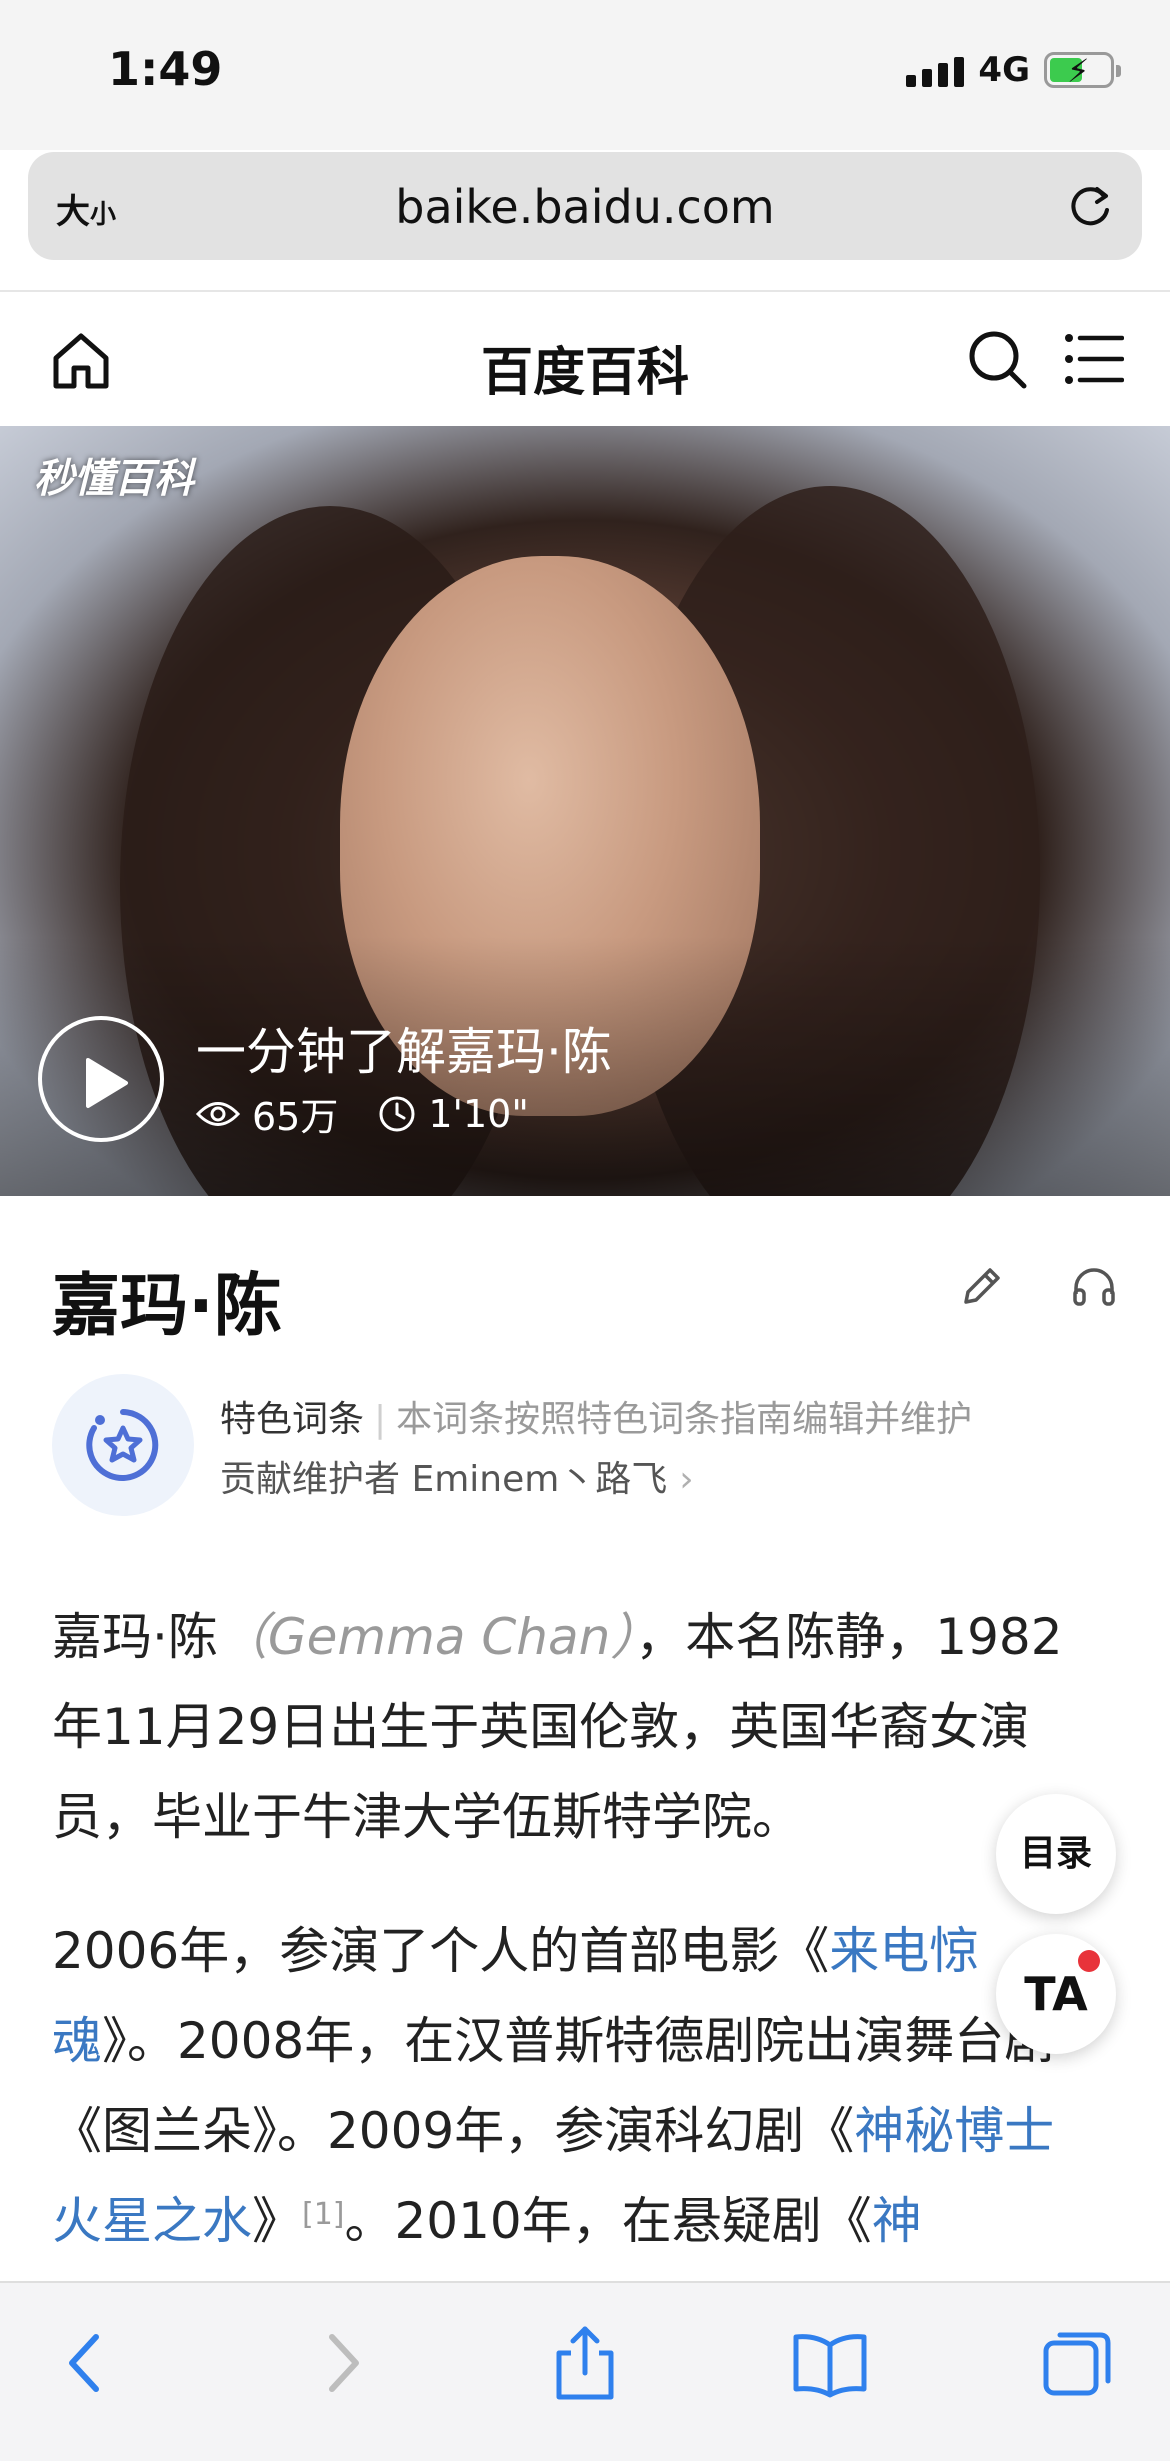 Image resolution: width=1170 pixels, height=2461 pixels. What do you see at coordinates (88, 2363) in the screenshot?
I see `back-icon` at bounding box center [88, 2363].